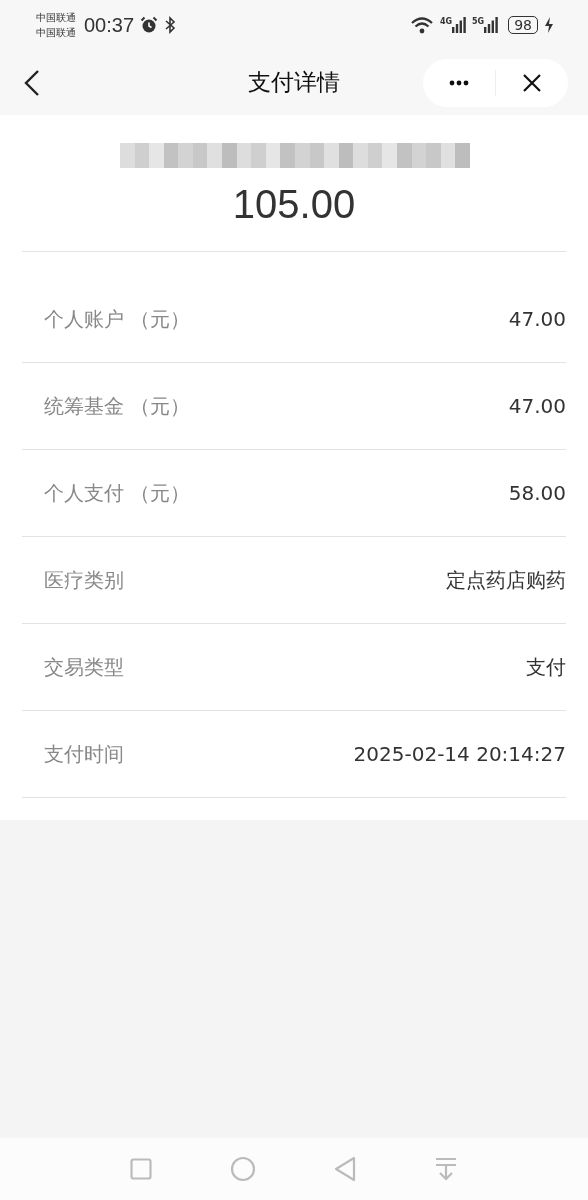  I want to click on detail-value: 58.00, so click(537, 493).